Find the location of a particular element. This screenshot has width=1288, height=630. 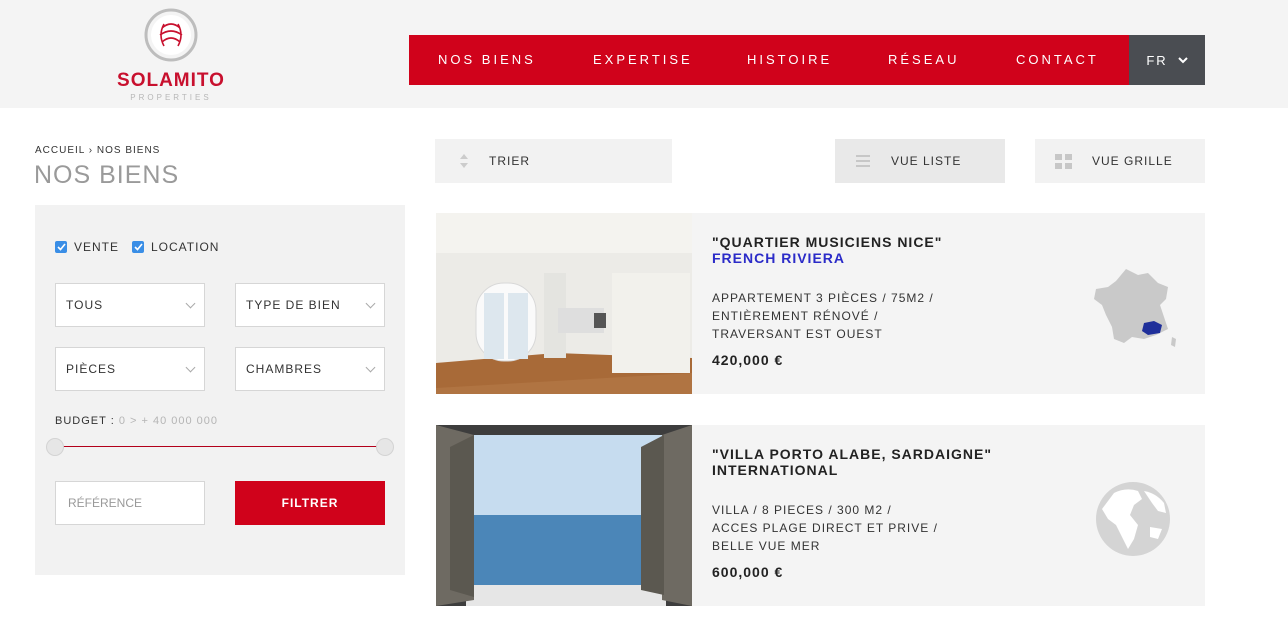

listing-price: 420,000 € is located at coordinates (748, 360).